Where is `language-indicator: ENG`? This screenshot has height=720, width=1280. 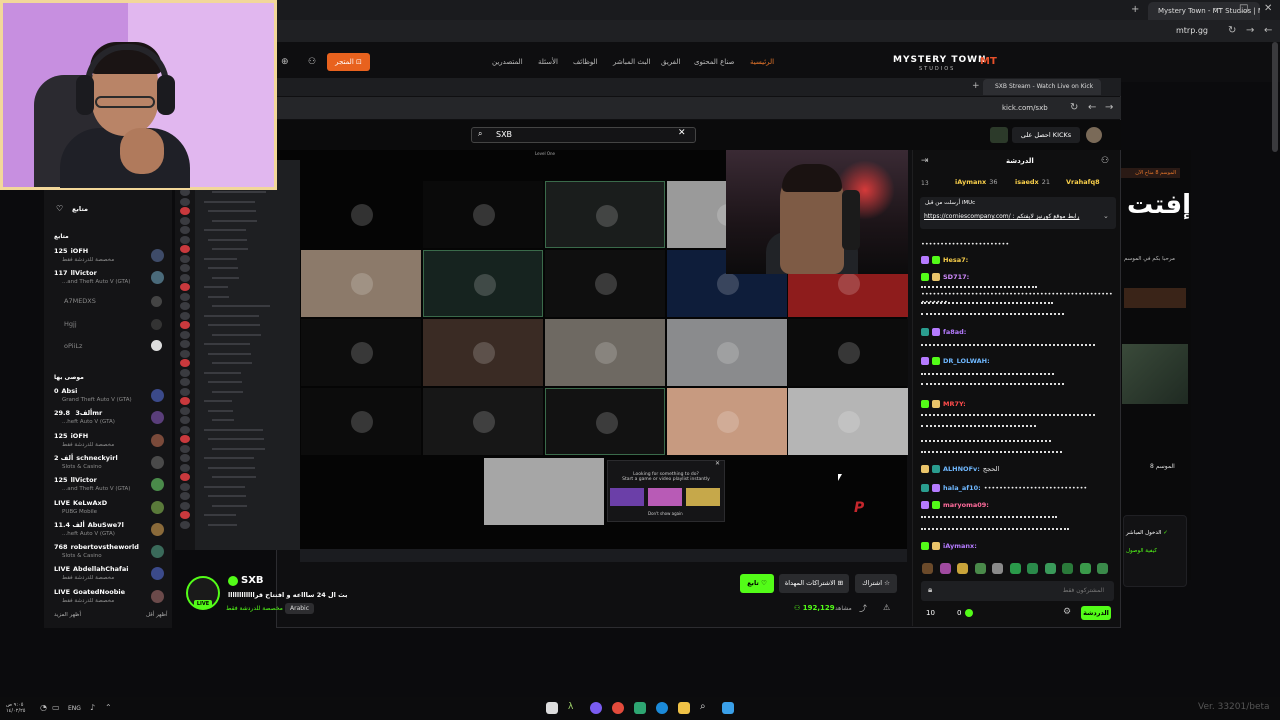
language-indicator: ENG is located at coordinates (74, 708).